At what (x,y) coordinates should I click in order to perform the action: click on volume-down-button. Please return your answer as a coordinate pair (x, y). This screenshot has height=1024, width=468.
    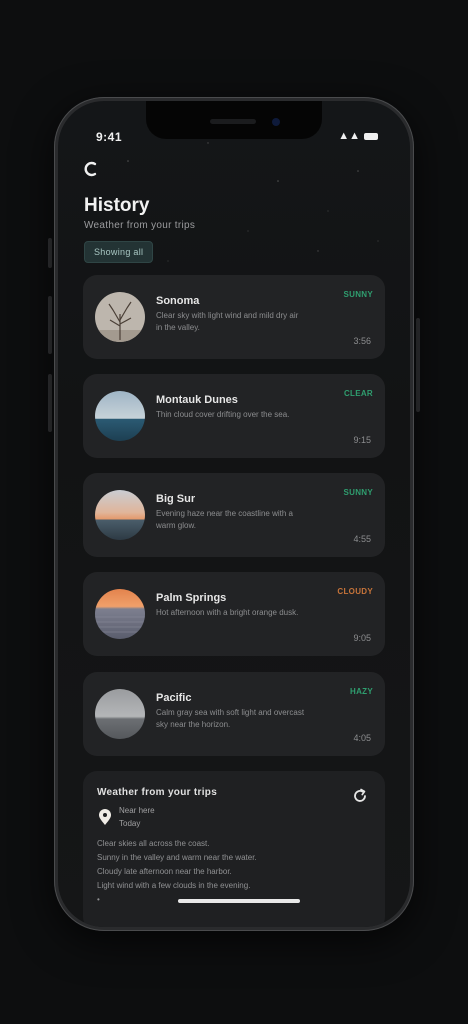
    Looking at the image, I should click on (50, 403).